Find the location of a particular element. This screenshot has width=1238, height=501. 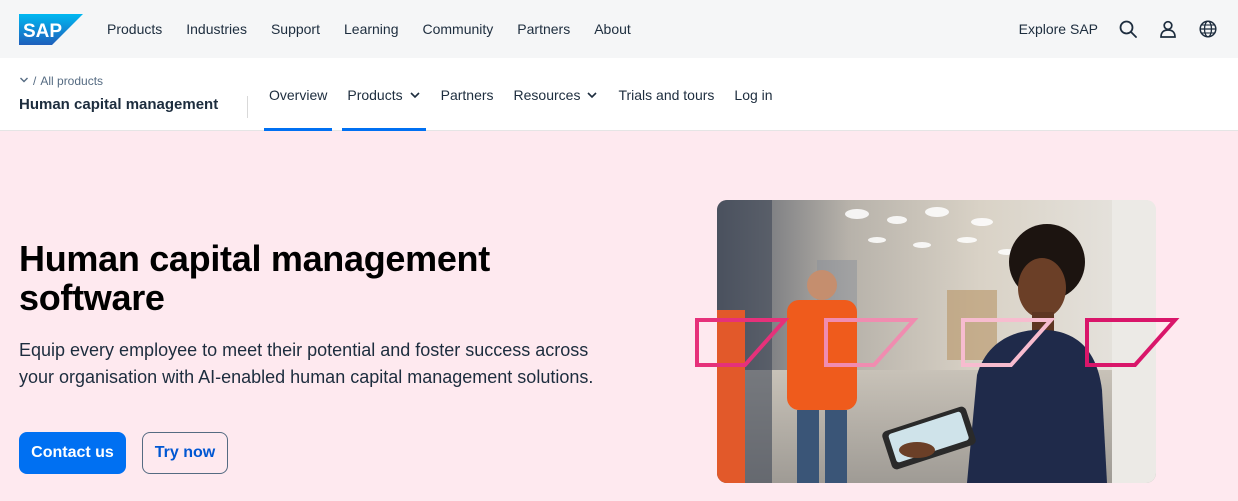

tab-label: Trials and tours is located at coordinates (666, 94).